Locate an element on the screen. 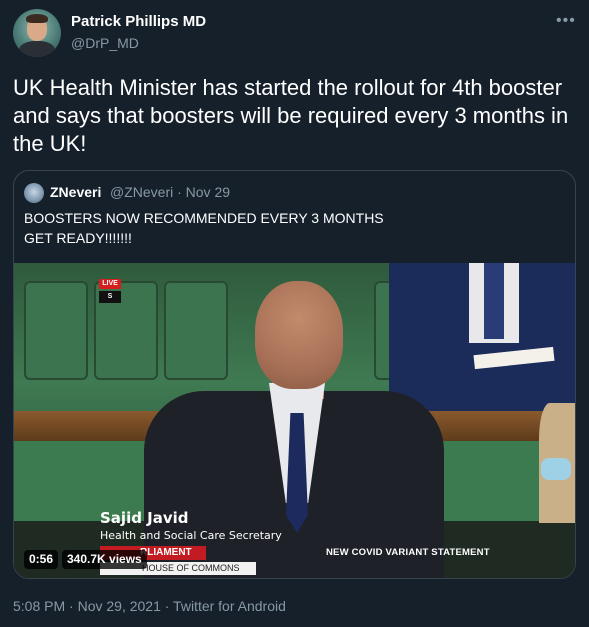 Image resolution: width=589 pixels, height=627 pixels. speaker-head is located at coordinates (299, 335).